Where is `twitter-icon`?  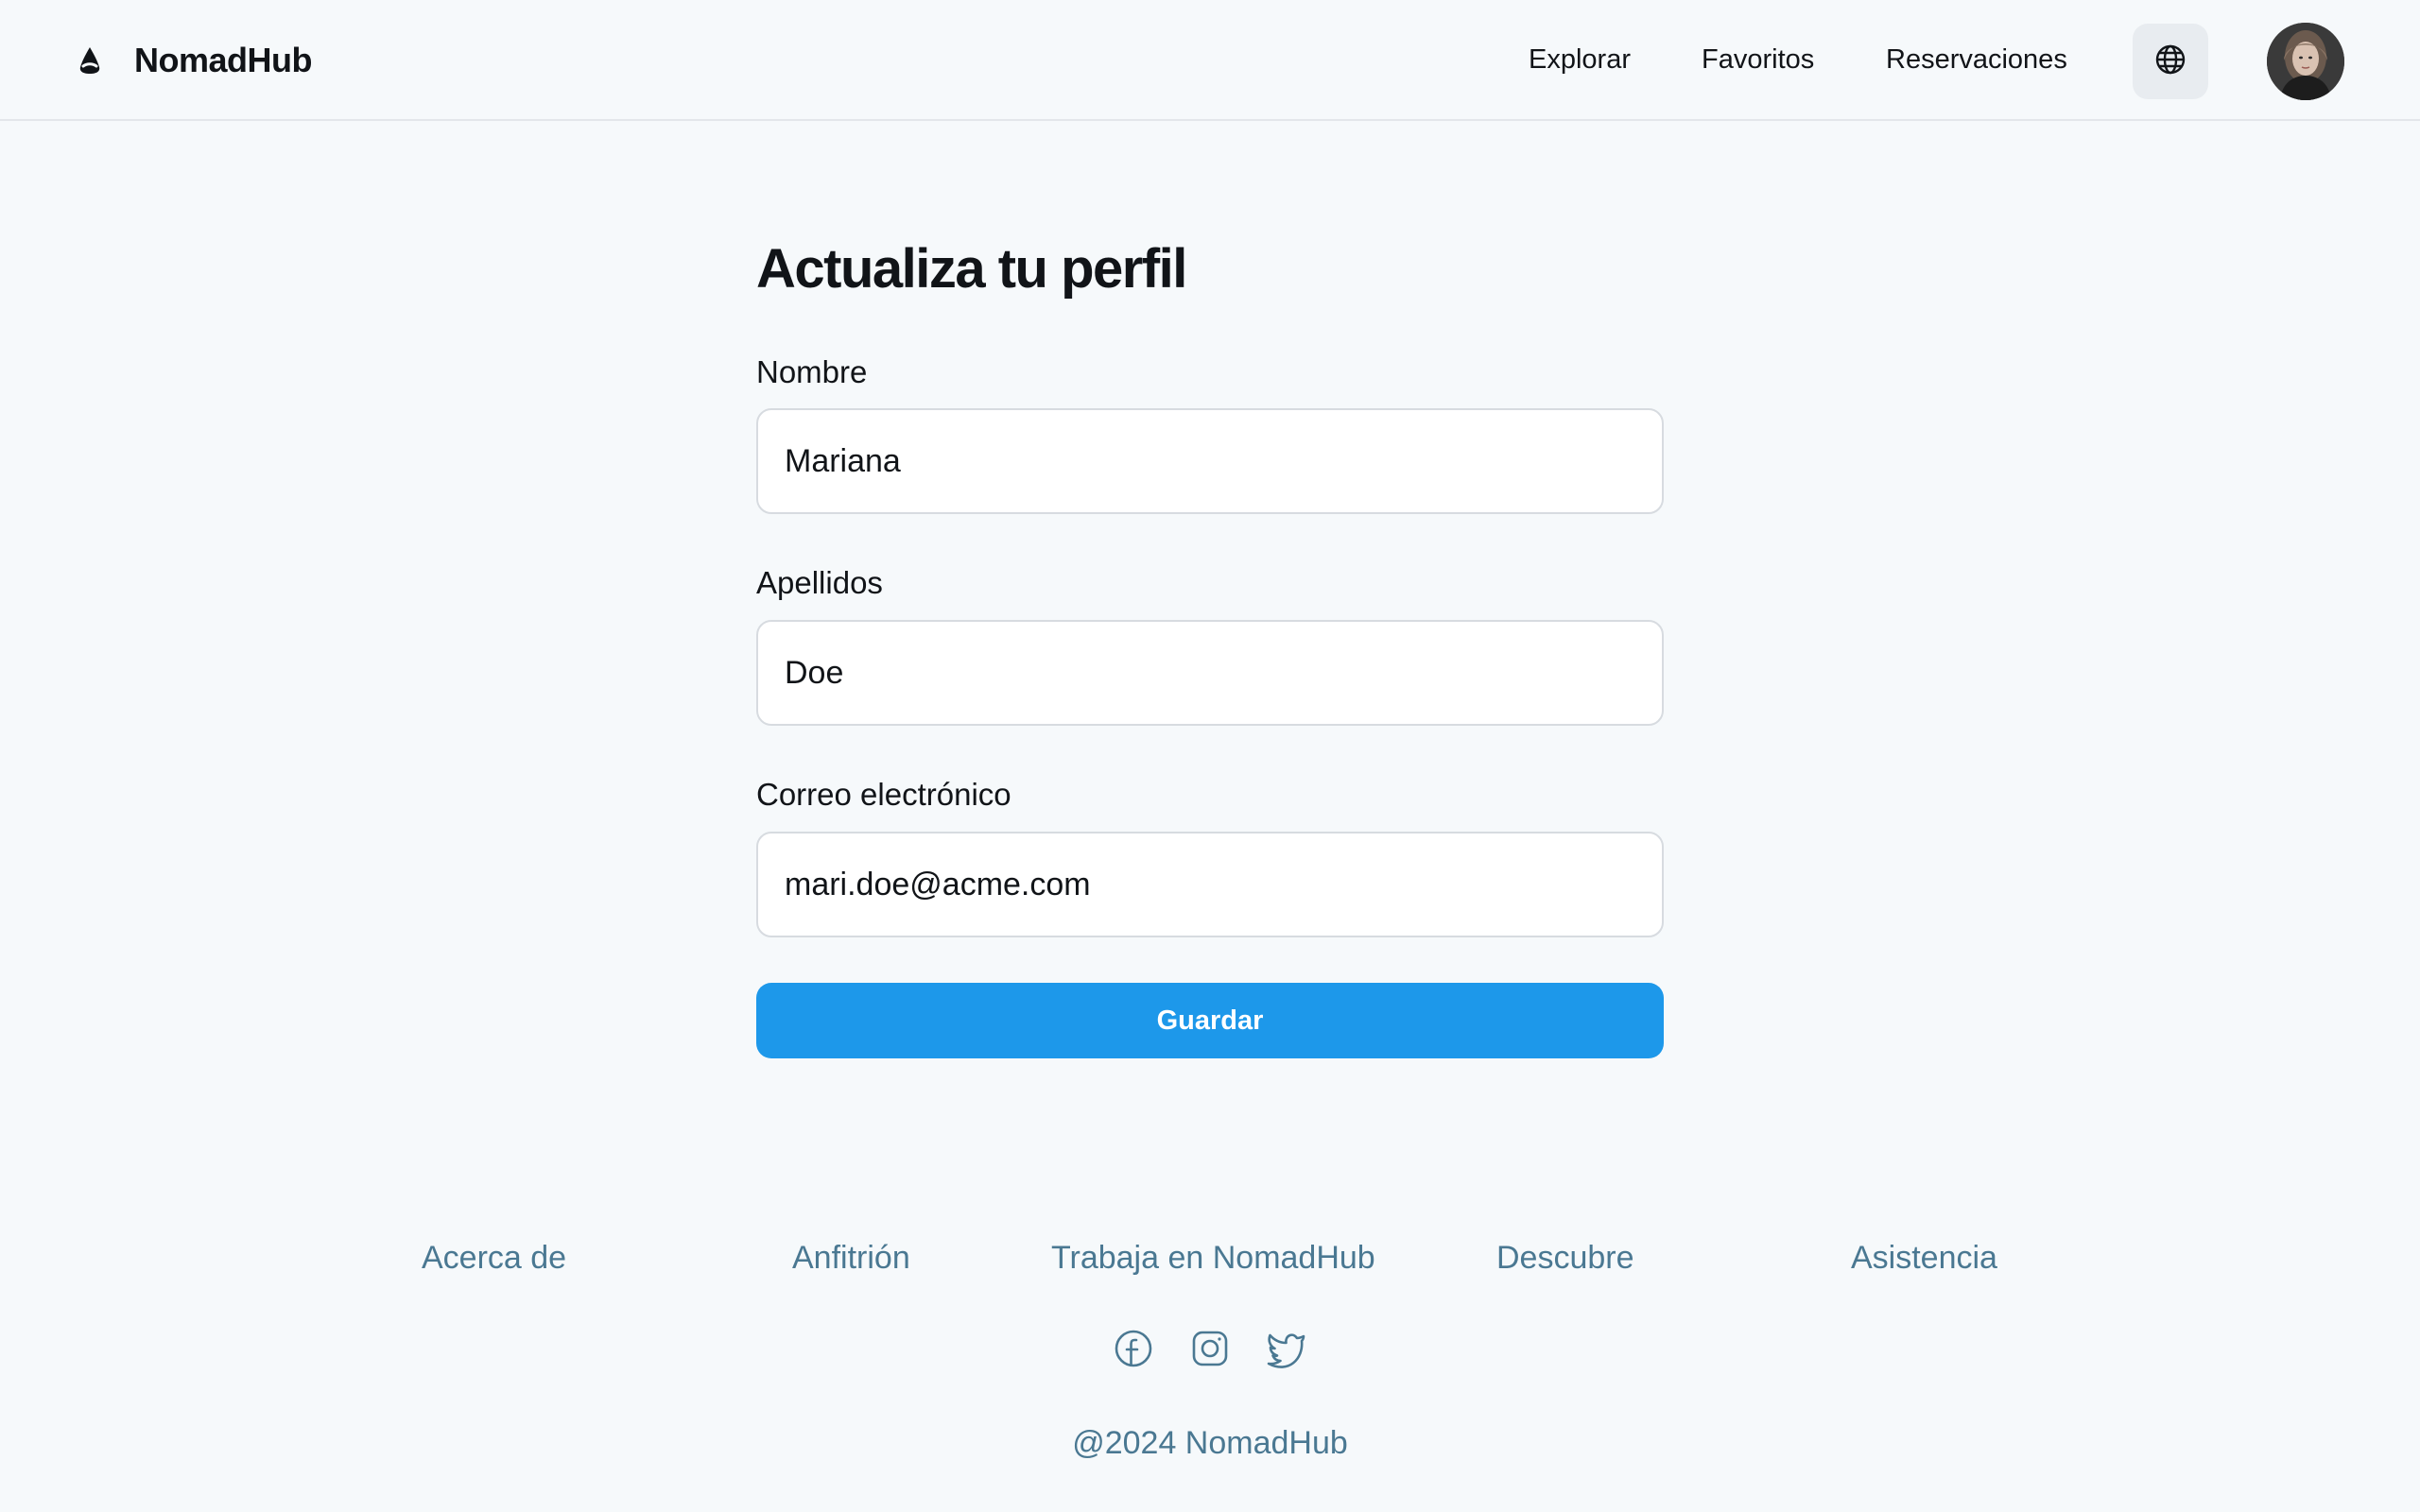
twitter-icon is located at coordinates (1286, 1351).